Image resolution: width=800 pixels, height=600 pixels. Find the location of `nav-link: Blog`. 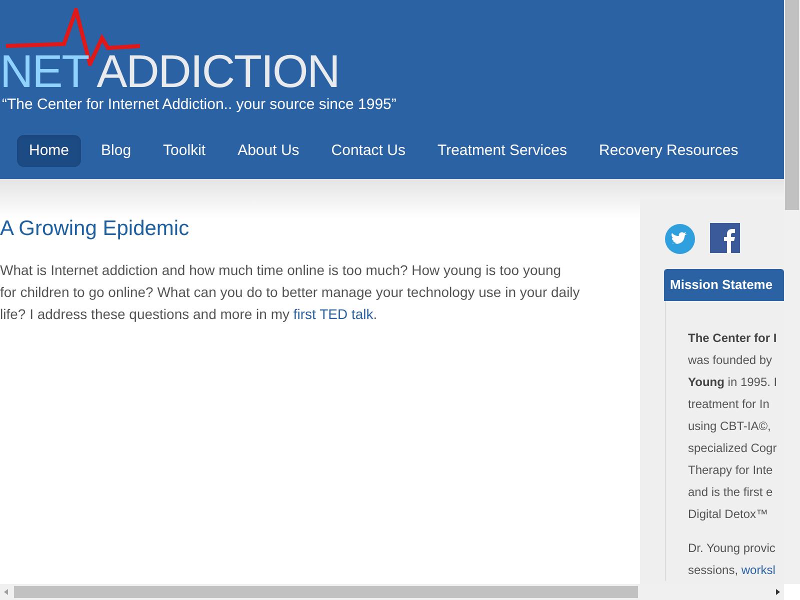

nav-link: Blog is located at coordinates (116, 150).